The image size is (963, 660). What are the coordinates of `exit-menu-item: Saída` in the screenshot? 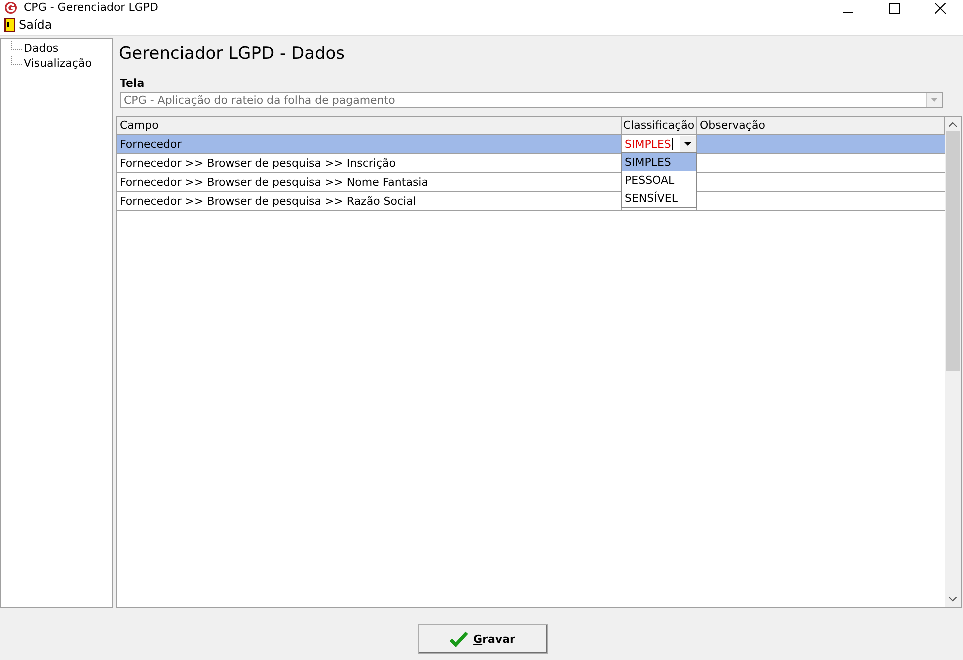 It's located at (28, 25).